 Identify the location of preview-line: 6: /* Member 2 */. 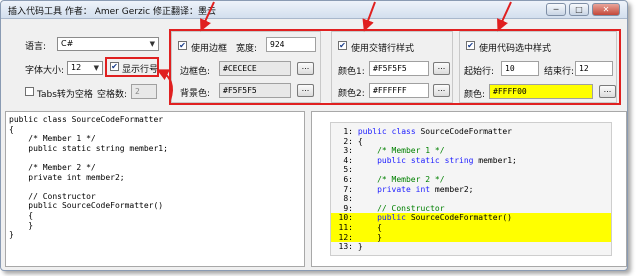
(471, 180).